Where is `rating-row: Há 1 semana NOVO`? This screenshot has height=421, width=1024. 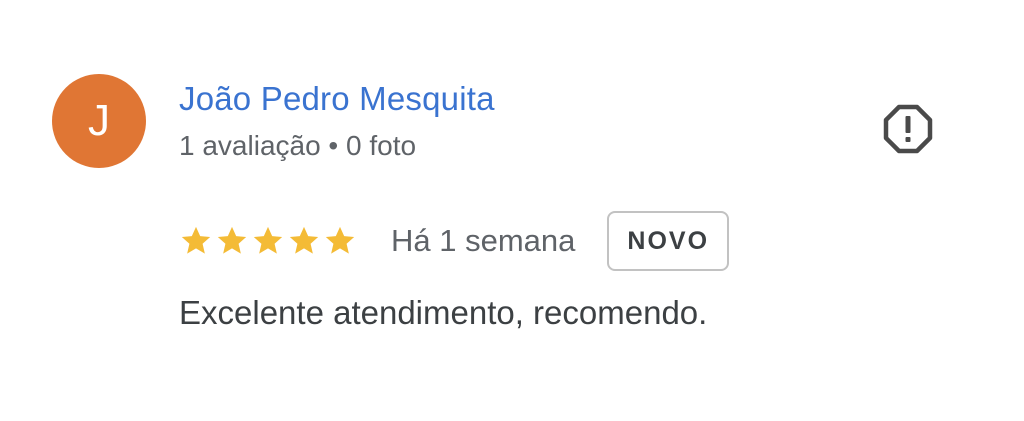 rating-row: Há 1 semana NOVO is located at coordinates (454, 241).